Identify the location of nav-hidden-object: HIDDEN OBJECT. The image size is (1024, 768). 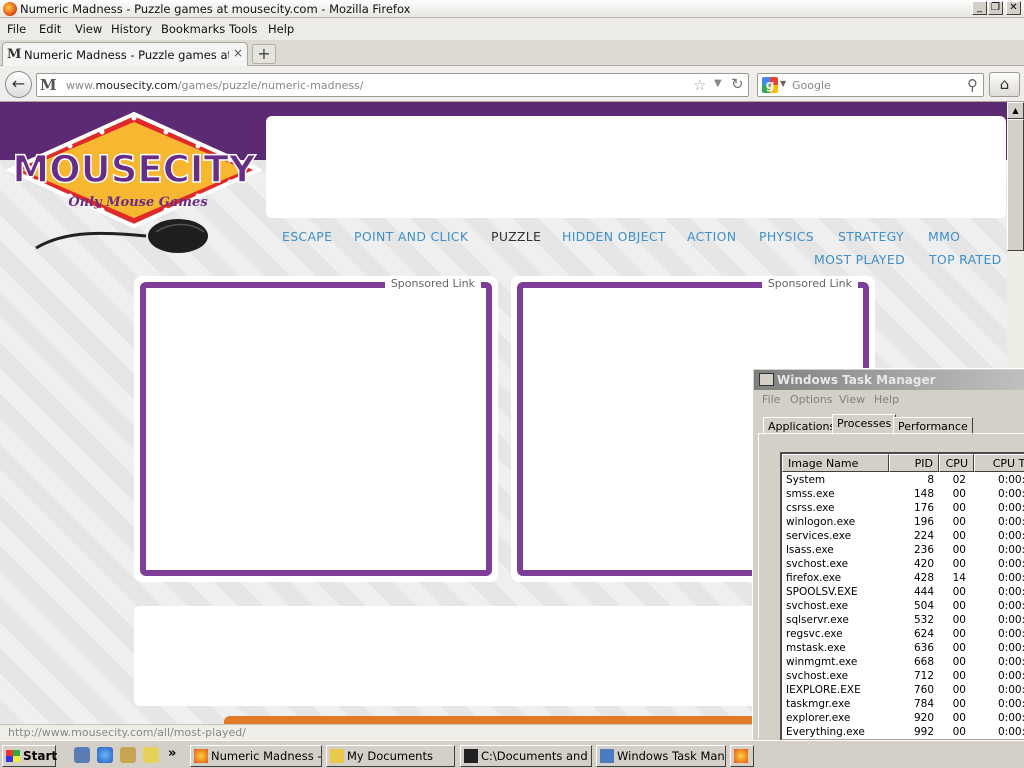
(614, 236).